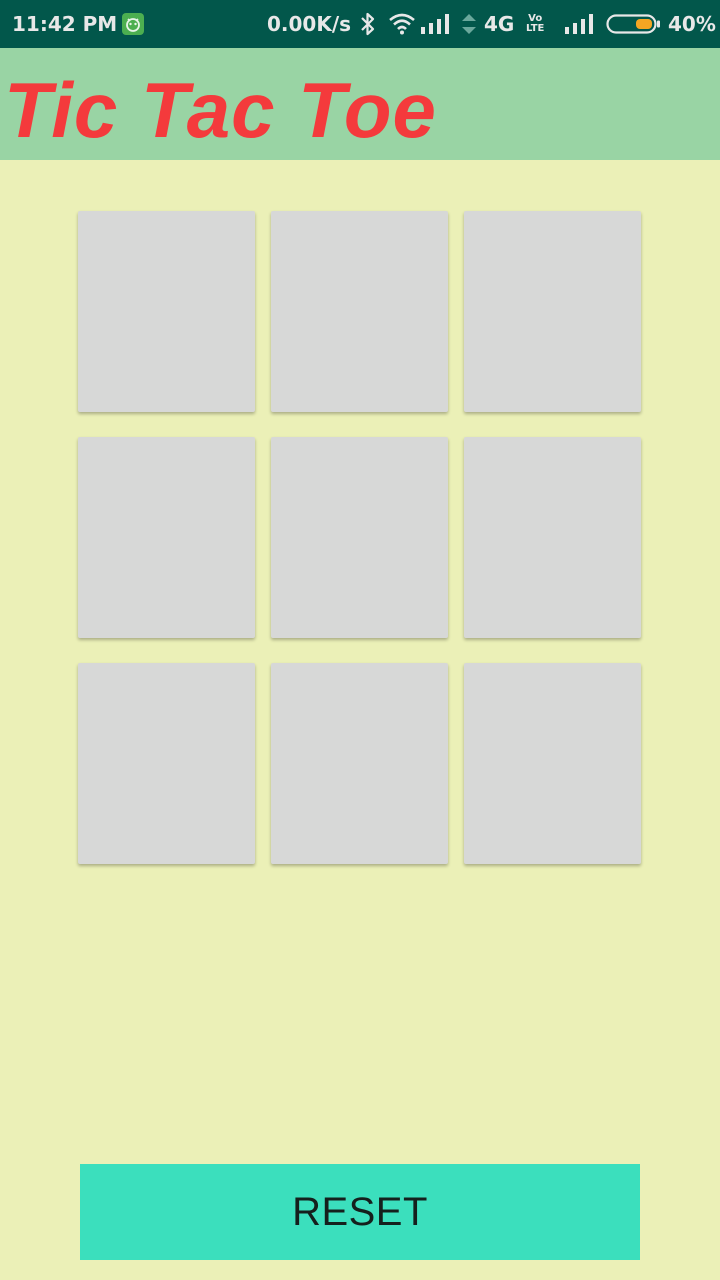 The image size is (720, 1280). I want to click on app-bar: Tic Tac Toe, so click(360, 104).